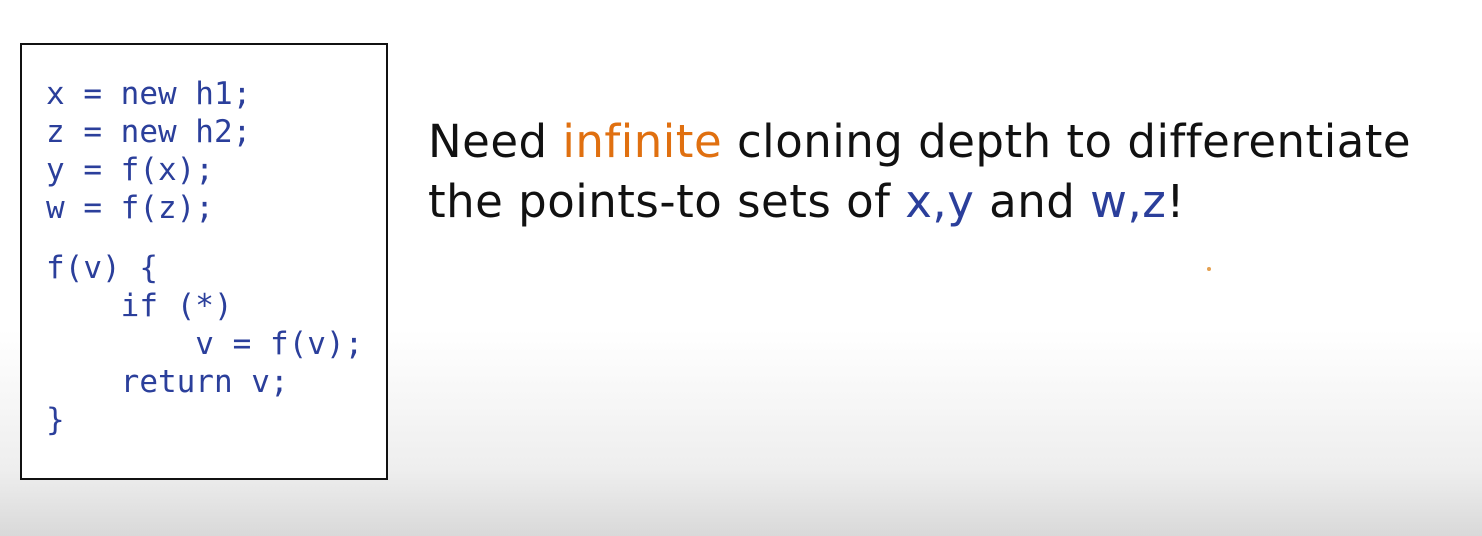  I want to click on code-line-1: x = new h1;, so click(149, 94).